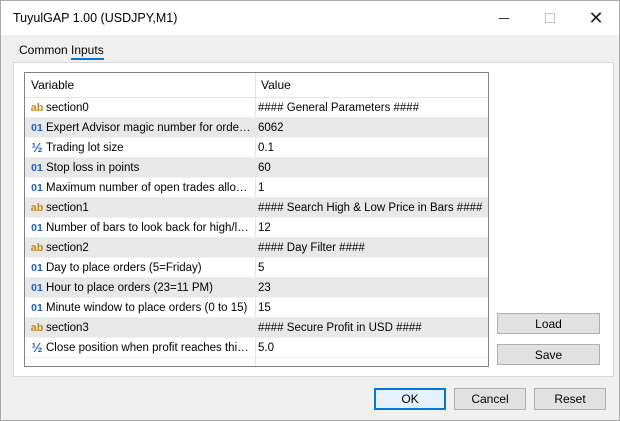  I want to click on variable-value: 0.1, so click(372, 148).